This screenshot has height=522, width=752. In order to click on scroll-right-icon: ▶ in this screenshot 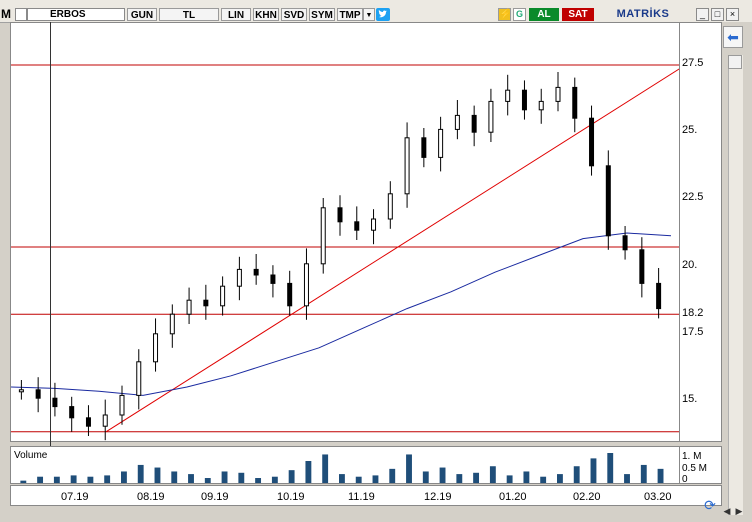, I will do `click(739, 511)`.